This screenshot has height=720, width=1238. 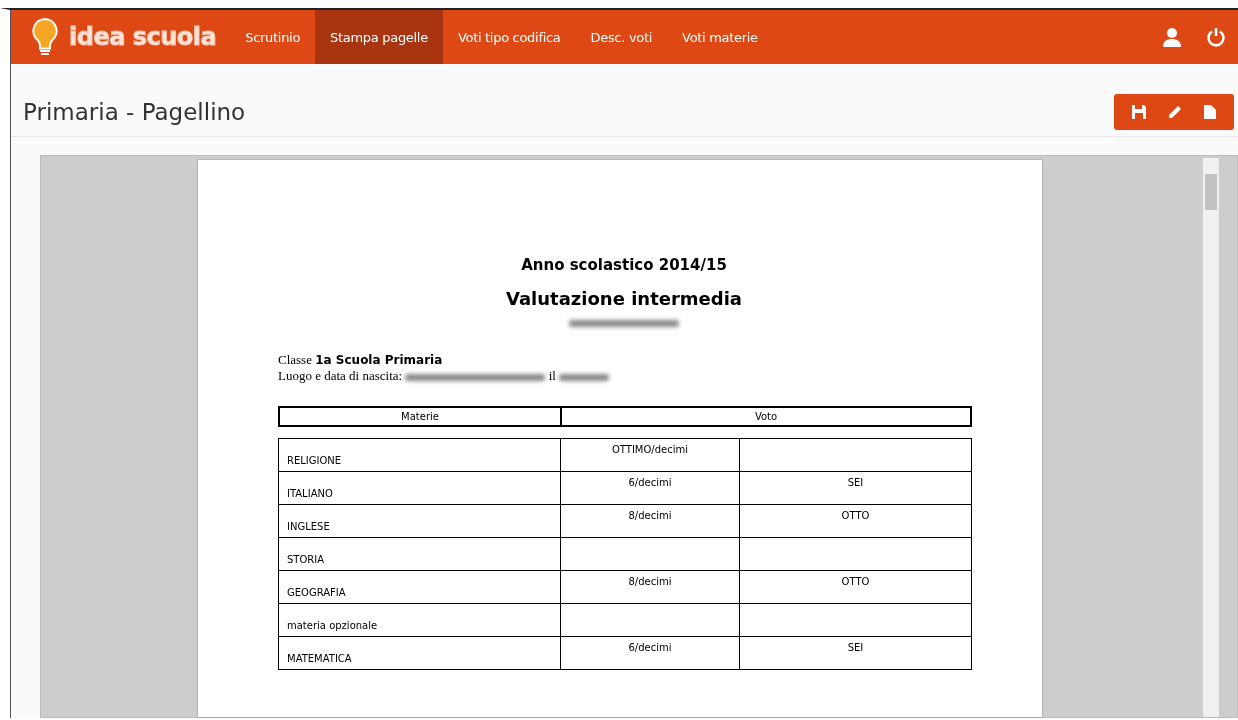 I want to click on column-header: Voto, so click(x=766, y=416).